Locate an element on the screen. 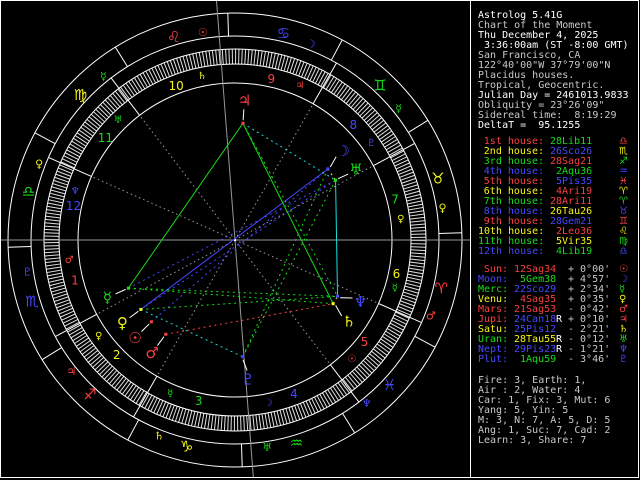 This screenshot has width=640, height=480. planet-icon: ♇ is located at coordinates (623, 359).